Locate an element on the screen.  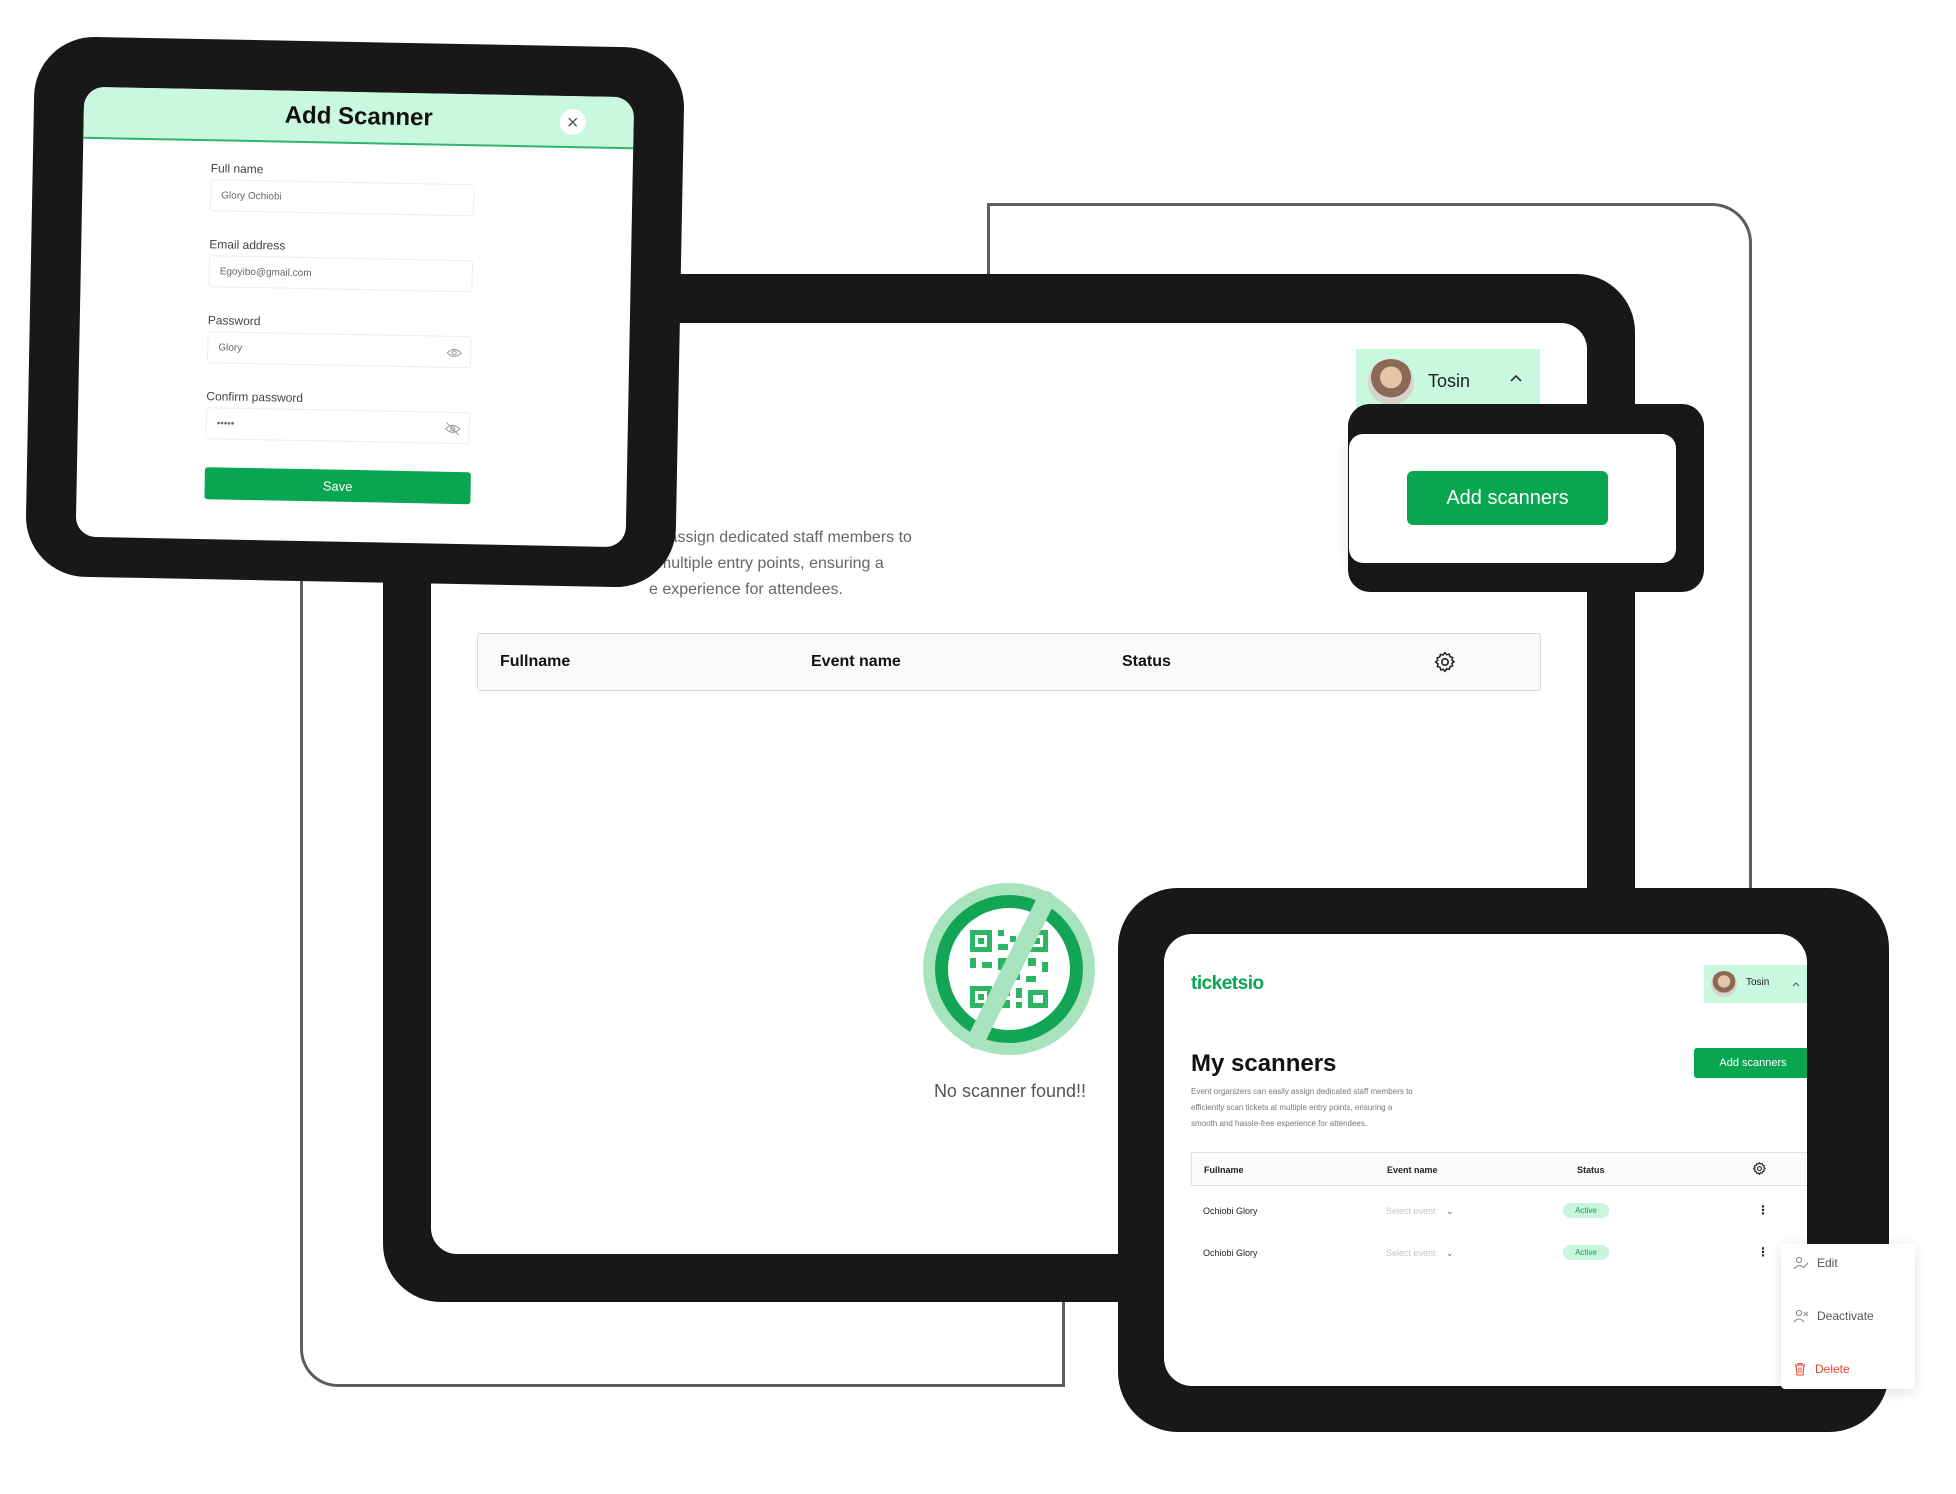
add-button-card: Add scanners is located at coordinates (1512, 498).